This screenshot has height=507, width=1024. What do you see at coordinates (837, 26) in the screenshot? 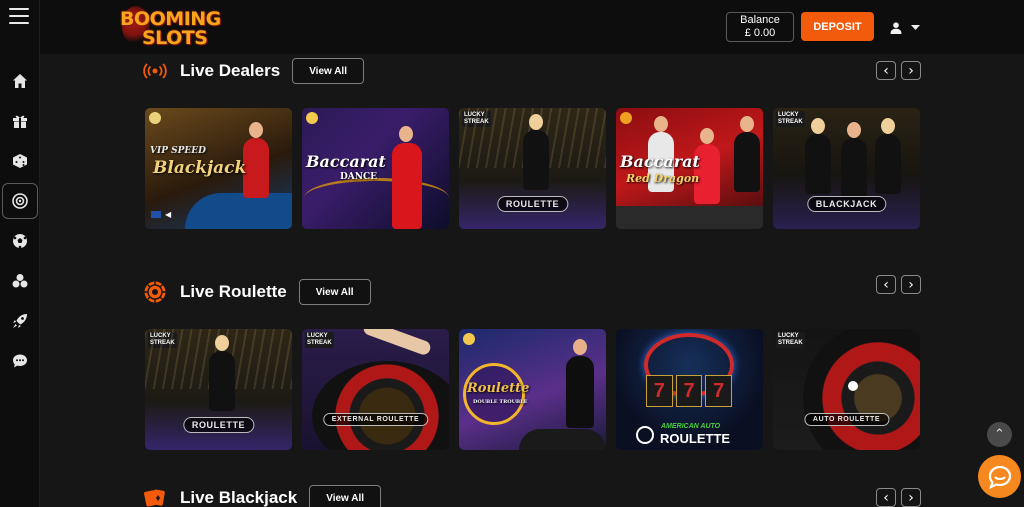
I see `deposit-button: DEPOSIT` at bounding box center [837, 26].